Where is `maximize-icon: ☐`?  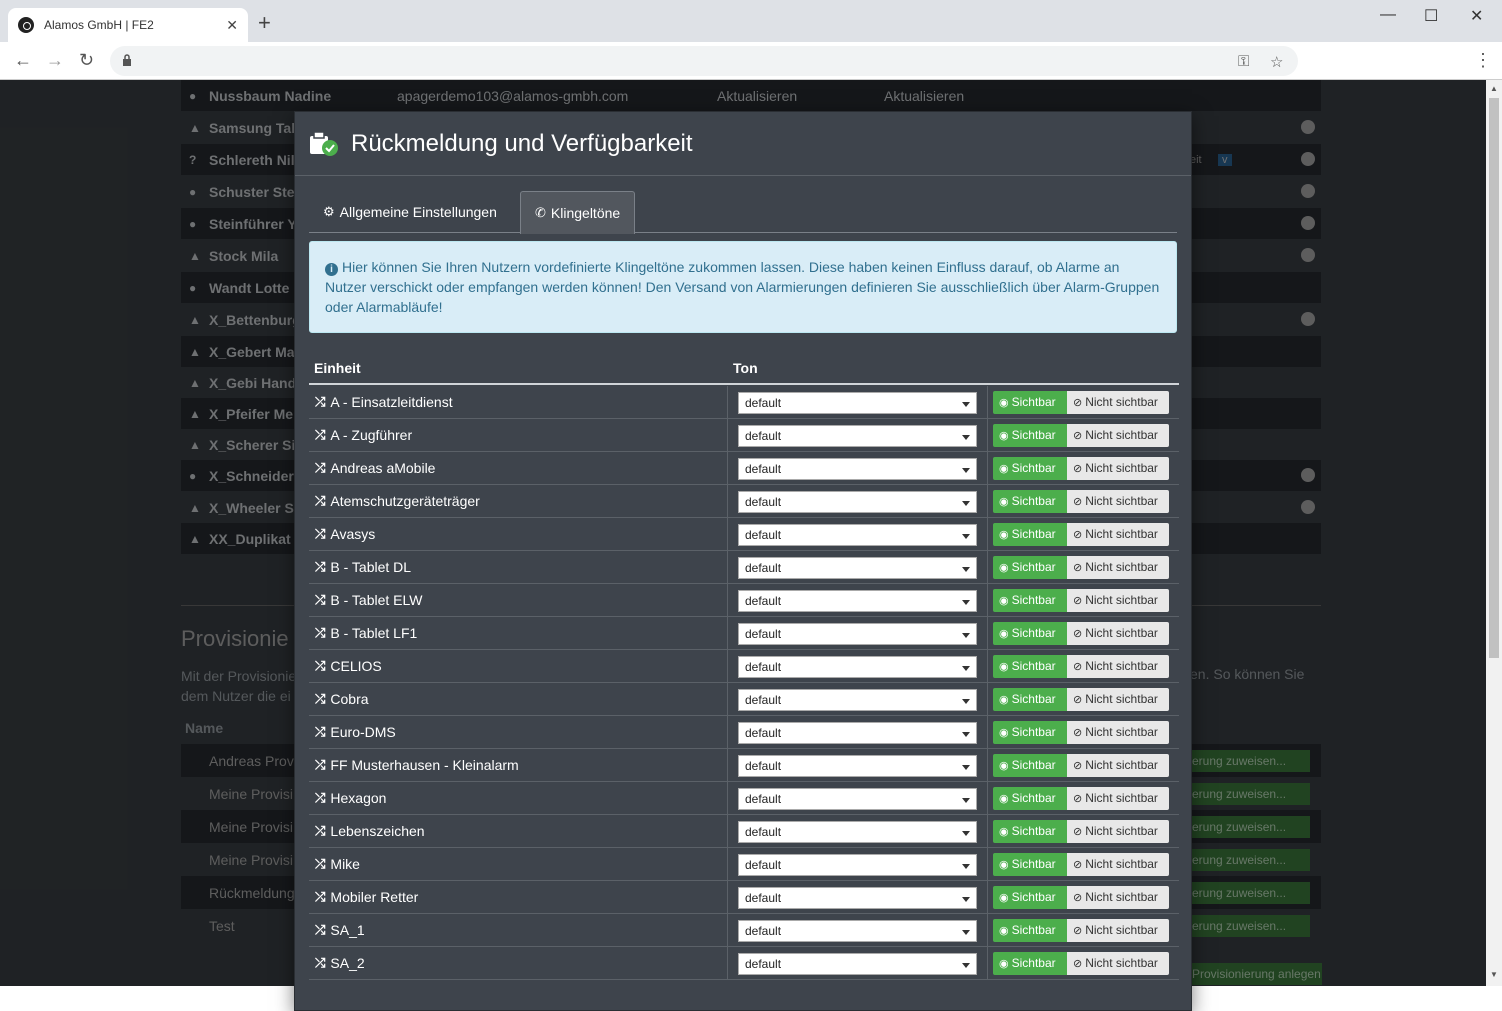 maximize-icon: ☐ is located at coordinates (1431, 16).